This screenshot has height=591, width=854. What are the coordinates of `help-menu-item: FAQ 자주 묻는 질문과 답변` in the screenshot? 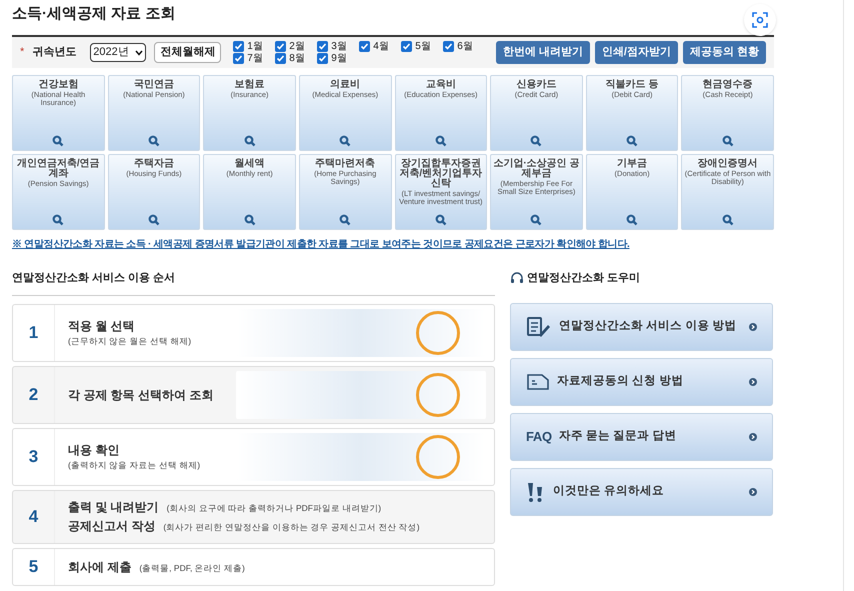 It's located at (641, 436).